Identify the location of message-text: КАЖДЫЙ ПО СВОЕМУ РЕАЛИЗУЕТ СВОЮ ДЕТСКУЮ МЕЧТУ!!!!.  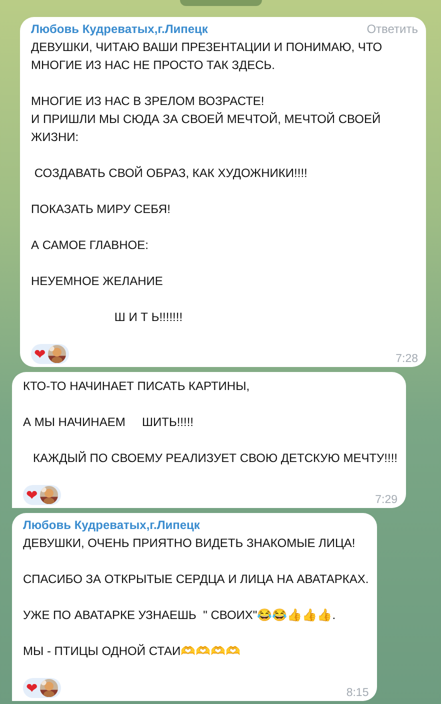
(215, 458).